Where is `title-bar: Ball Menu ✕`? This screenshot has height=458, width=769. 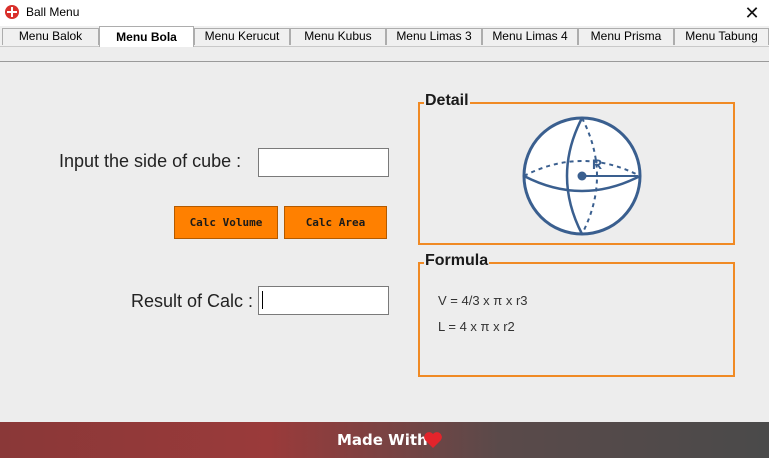 title-bar: Ball Menu ✕ is located at coordinates (384, 13).